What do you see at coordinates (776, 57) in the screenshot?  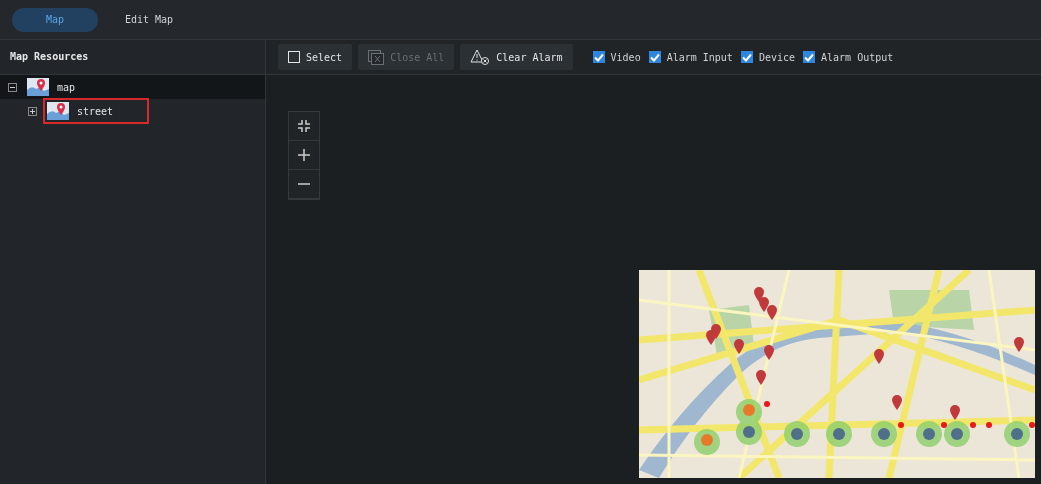 I see `checkbox-label: Device` at bounding box center [776, 57].